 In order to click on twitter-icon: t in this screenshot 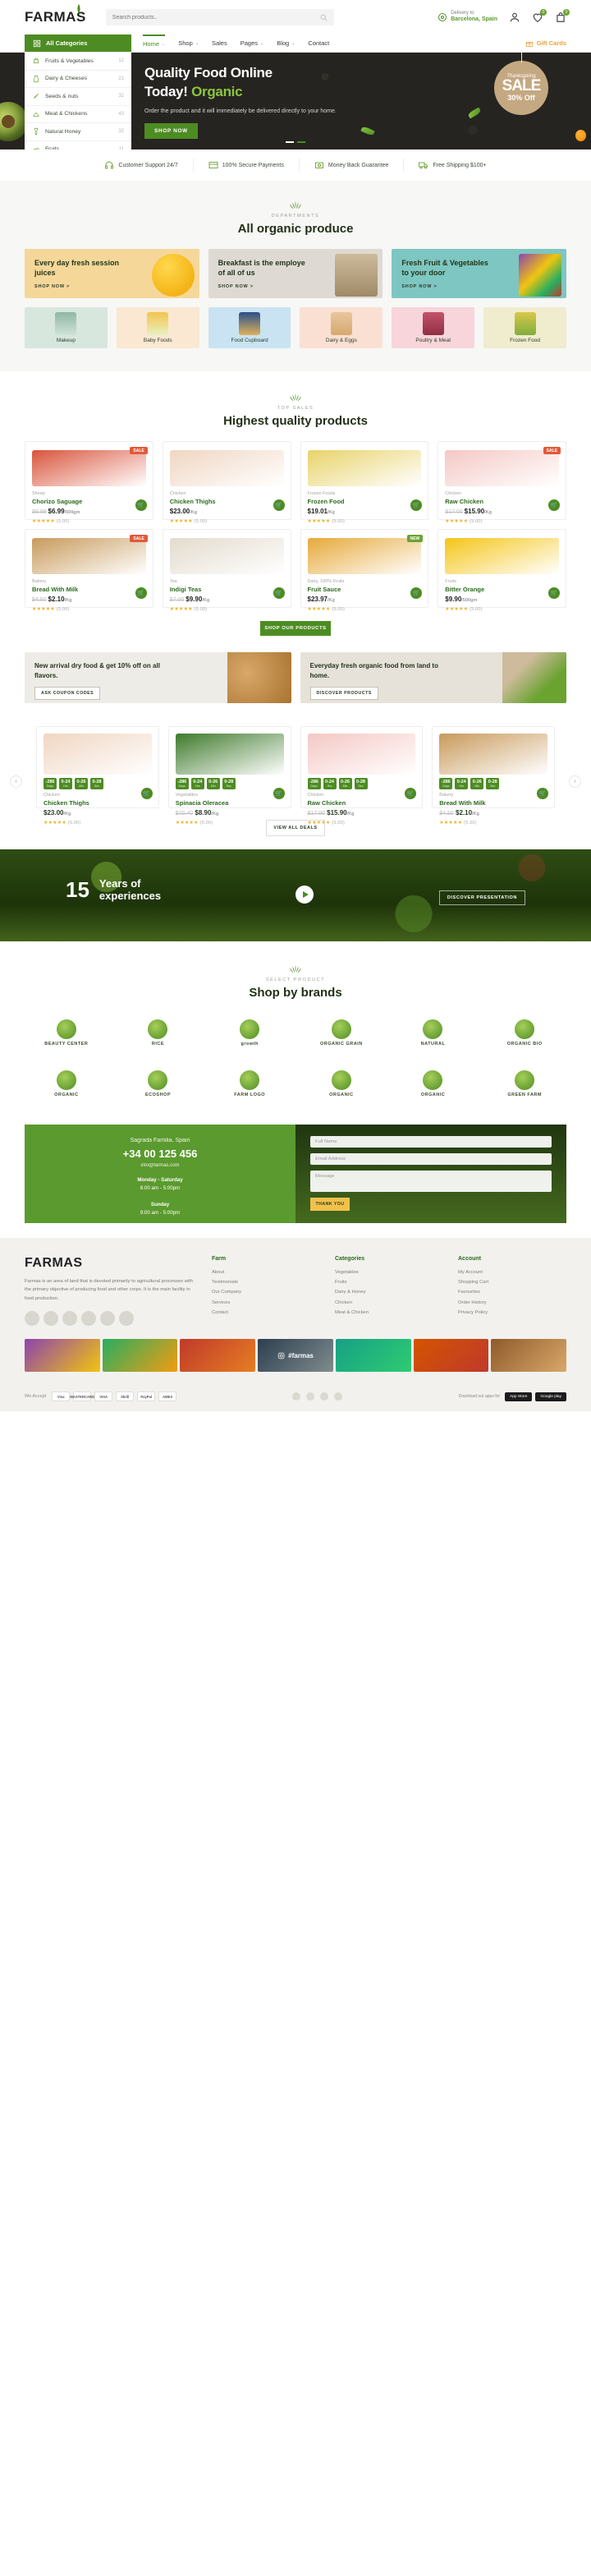, I will do `click(153, 1230)`.